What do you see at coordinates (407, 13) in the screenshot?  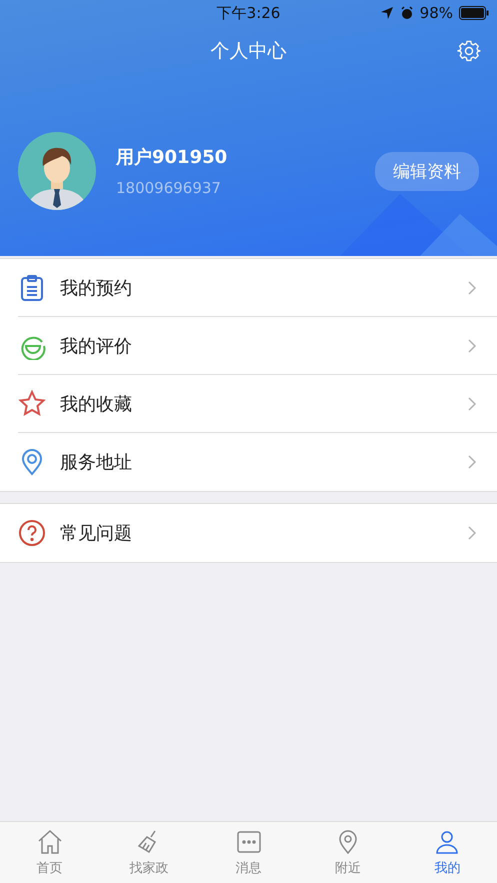 I see `alarm-icon` at bounding box center [407, 13].